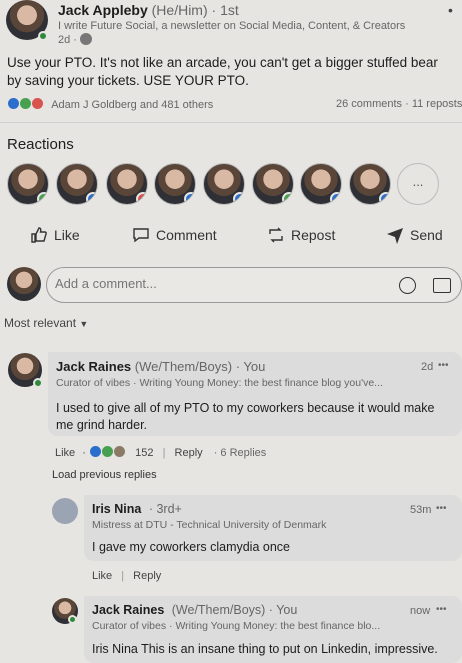 Image resolution: width=462 pixels, height=663 pixels. Describe the element at coordinates (420, 611) in the screenshot. I see `reply-age: now` at that location.